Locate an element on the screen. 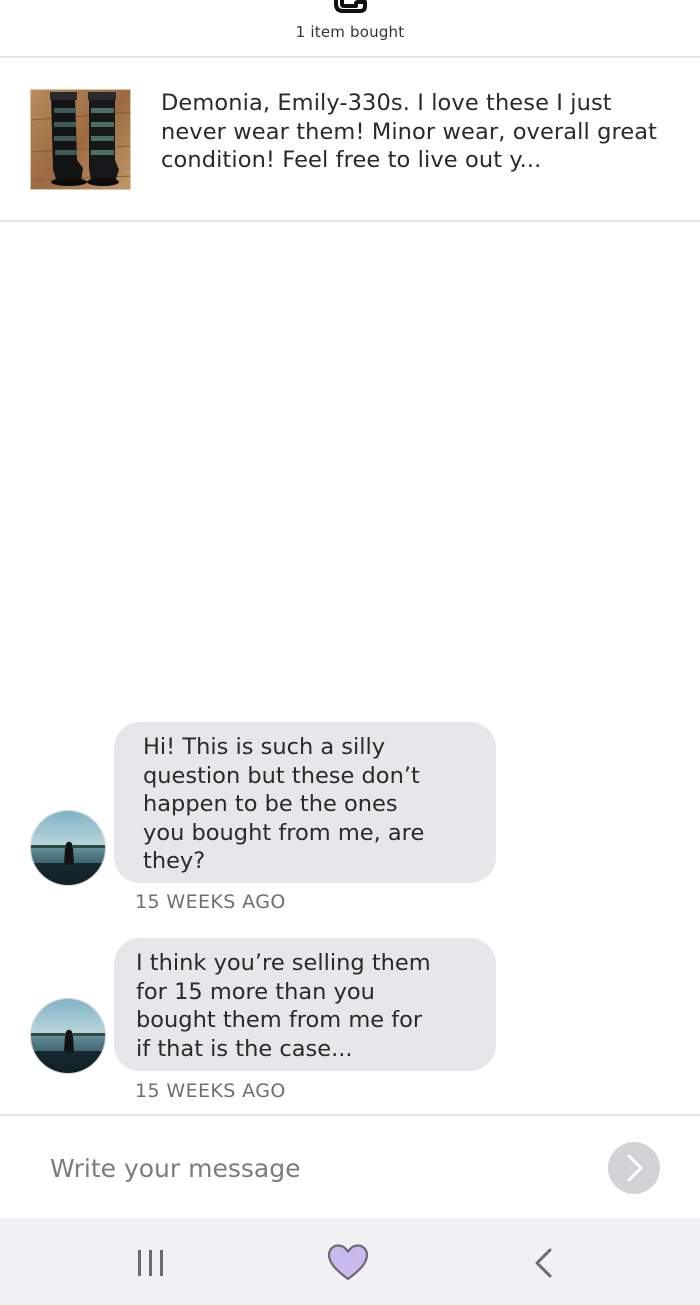  message-line: happen to be the ones is located at coordinates (270, 804).